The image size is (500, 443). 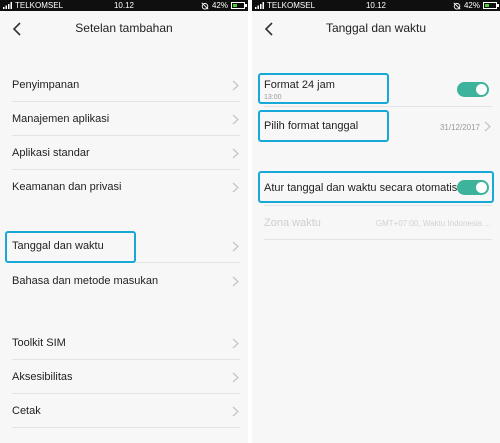 I want to click on item-label: Keamanan dan privasi, so click(x=67, y=187).